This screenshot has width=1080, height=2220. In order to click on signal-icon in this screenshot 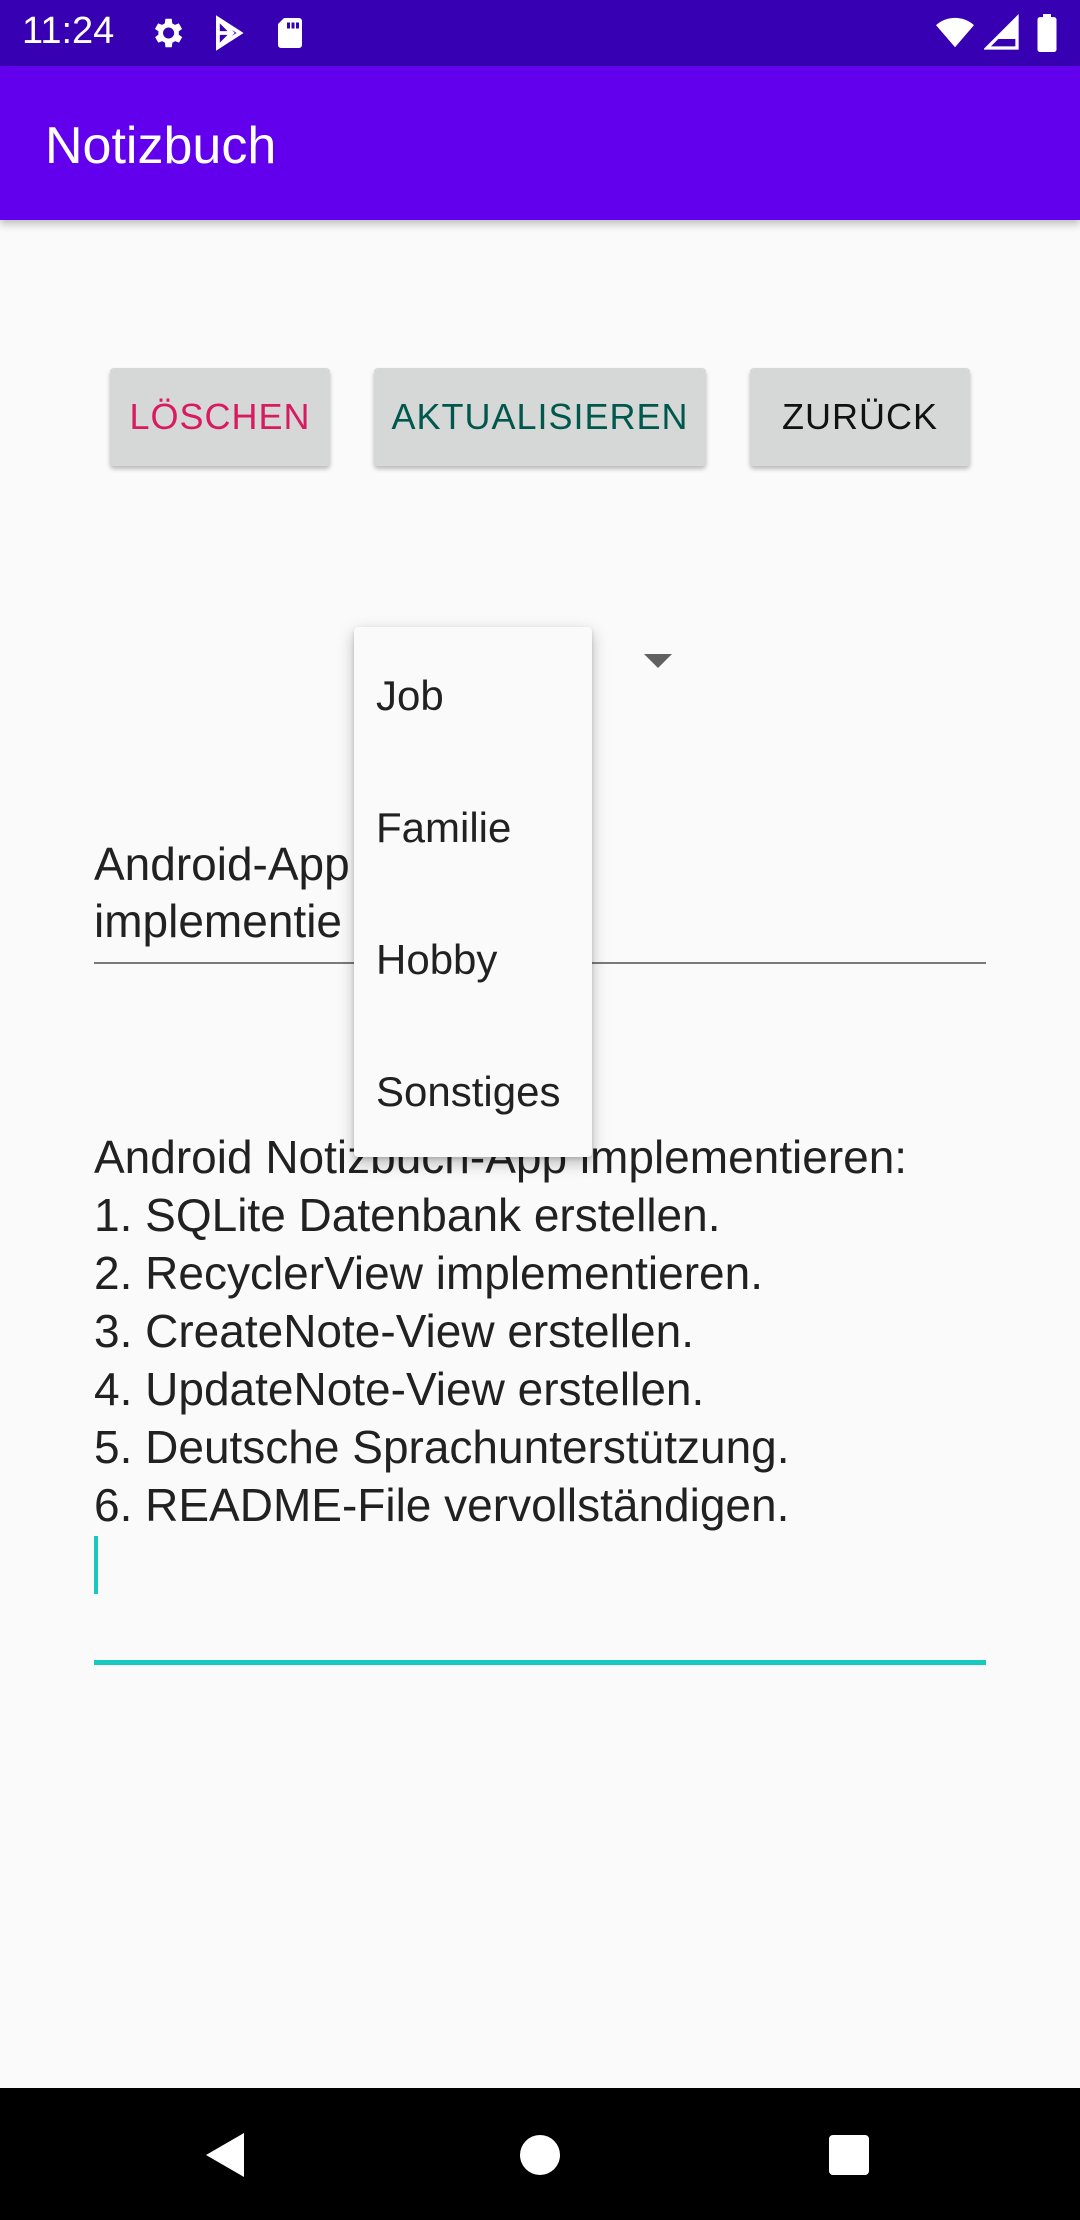, I will do `click(1001, 35)`.